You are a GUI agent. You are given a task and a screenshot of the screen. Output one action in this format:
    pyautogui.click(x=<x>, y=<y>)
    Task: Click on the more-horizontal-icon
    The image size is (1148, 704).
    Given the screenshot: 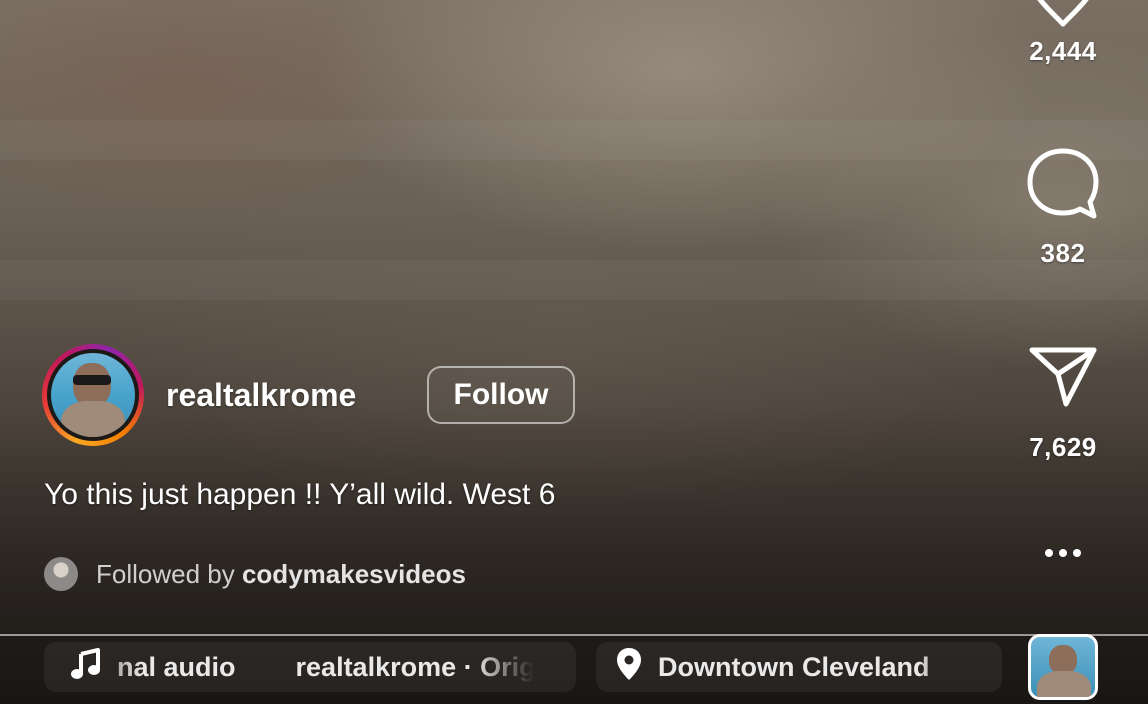 What is the action you would take?
    pyautogui.click(x=1063, y=553)
    